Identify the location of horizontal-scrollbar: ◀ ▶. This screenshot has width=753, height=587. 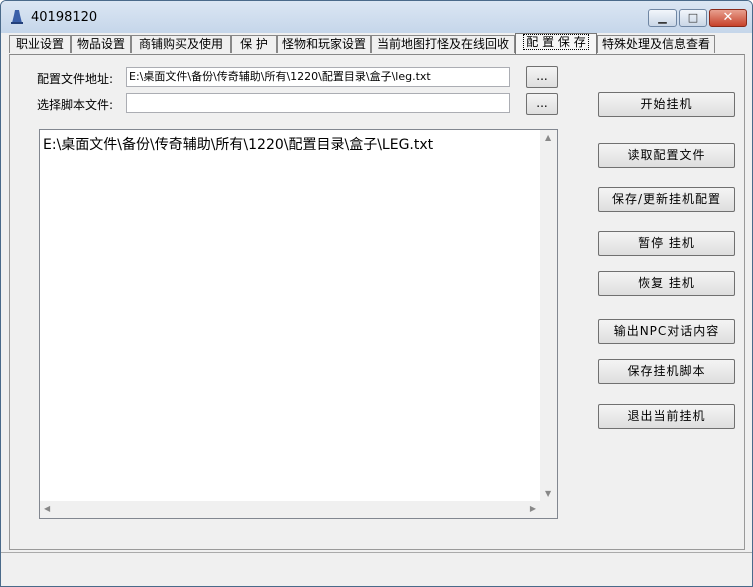
(290, 509).